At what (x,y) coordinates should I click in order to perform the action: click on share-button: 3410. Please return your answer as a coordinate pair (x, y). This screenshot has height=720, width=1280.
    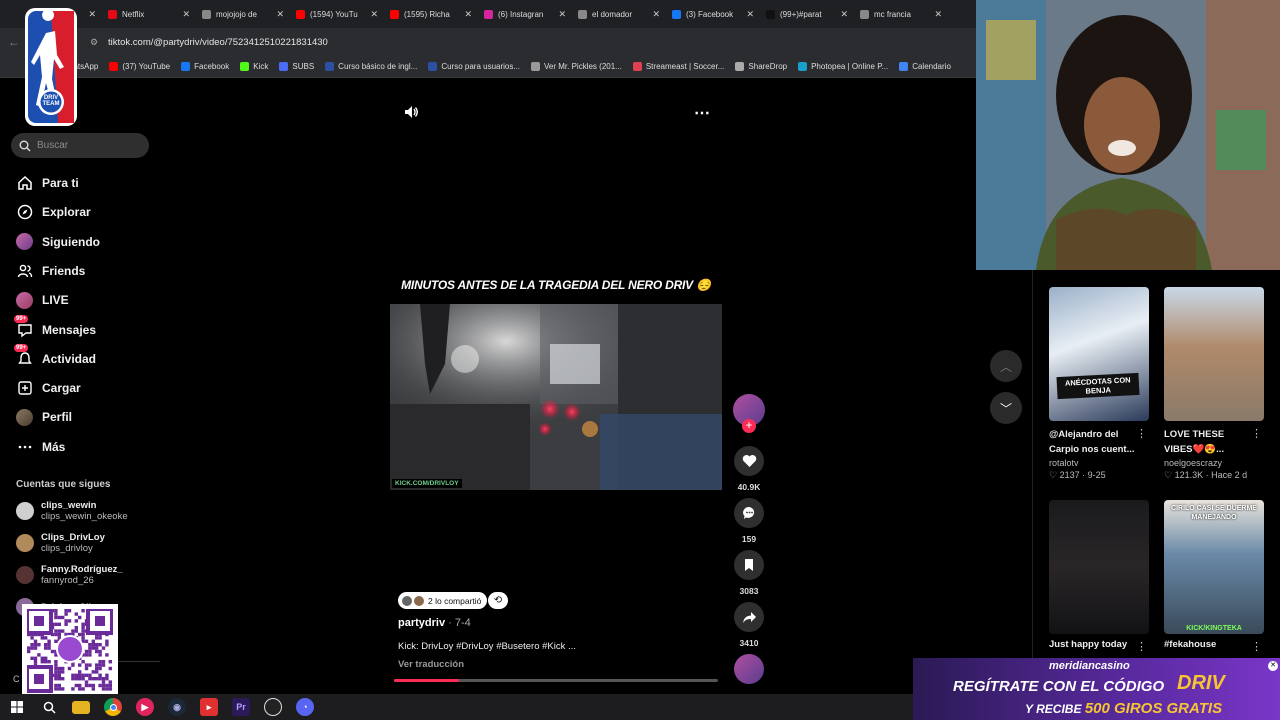
    Looking at the image, I should click on (749, 625).